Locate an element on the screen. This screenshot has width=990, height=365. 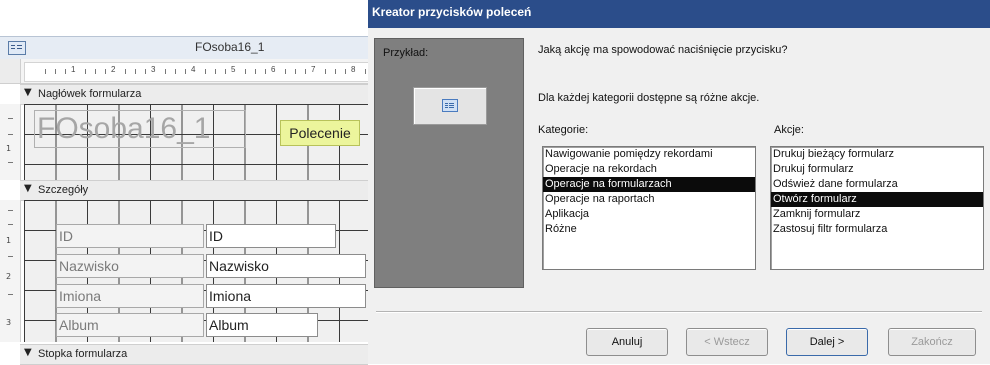
back-button: < Wstecz is located at coordinates (727, 342).